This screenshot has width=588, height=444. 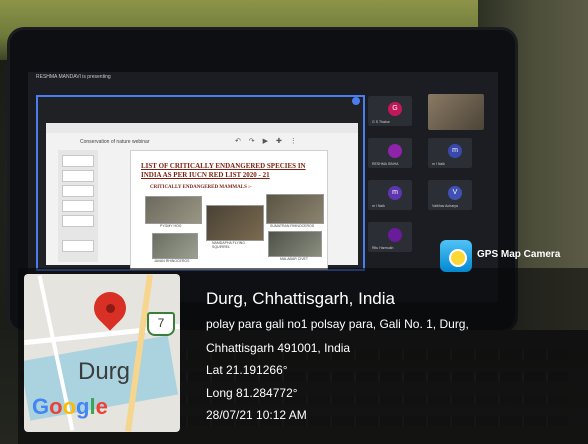 What do you see at coordinates (356, 101) in the screenshot?
I see `share-indicator-icon` at bounding box center [356, 101].